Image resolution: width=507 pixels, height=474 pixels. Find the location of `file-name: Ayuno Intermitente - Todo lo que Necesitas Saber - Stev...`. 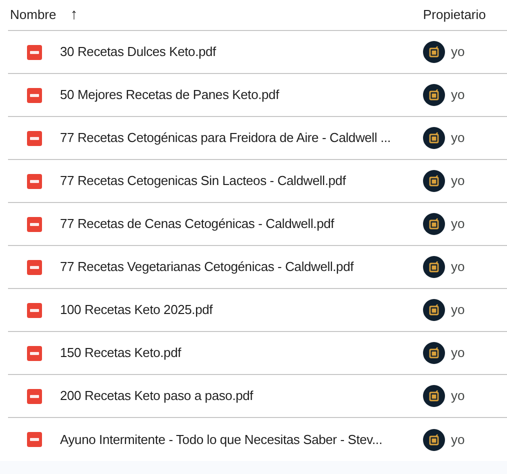

file-name: Ayuno Intermitente - Todo lo que Necesitas Saber - Stev... is located at coordinates (221, 440).